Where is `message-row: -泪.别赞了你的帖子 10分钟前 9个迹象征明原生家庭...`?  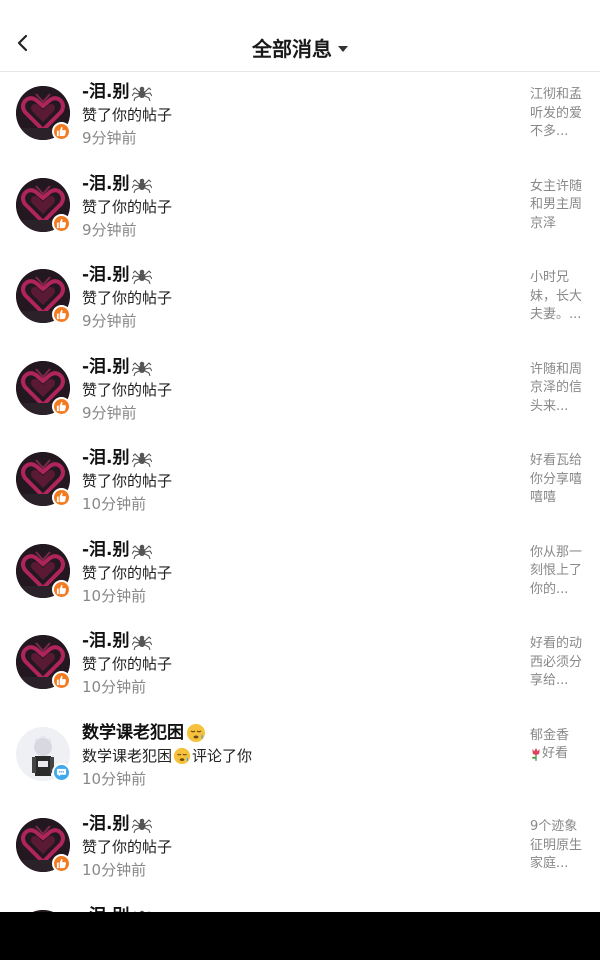
message-row: -泪.别赞了你的帖子 10分钟前 9个迹象征明原生家庭... is located at coordinates (300, 850).